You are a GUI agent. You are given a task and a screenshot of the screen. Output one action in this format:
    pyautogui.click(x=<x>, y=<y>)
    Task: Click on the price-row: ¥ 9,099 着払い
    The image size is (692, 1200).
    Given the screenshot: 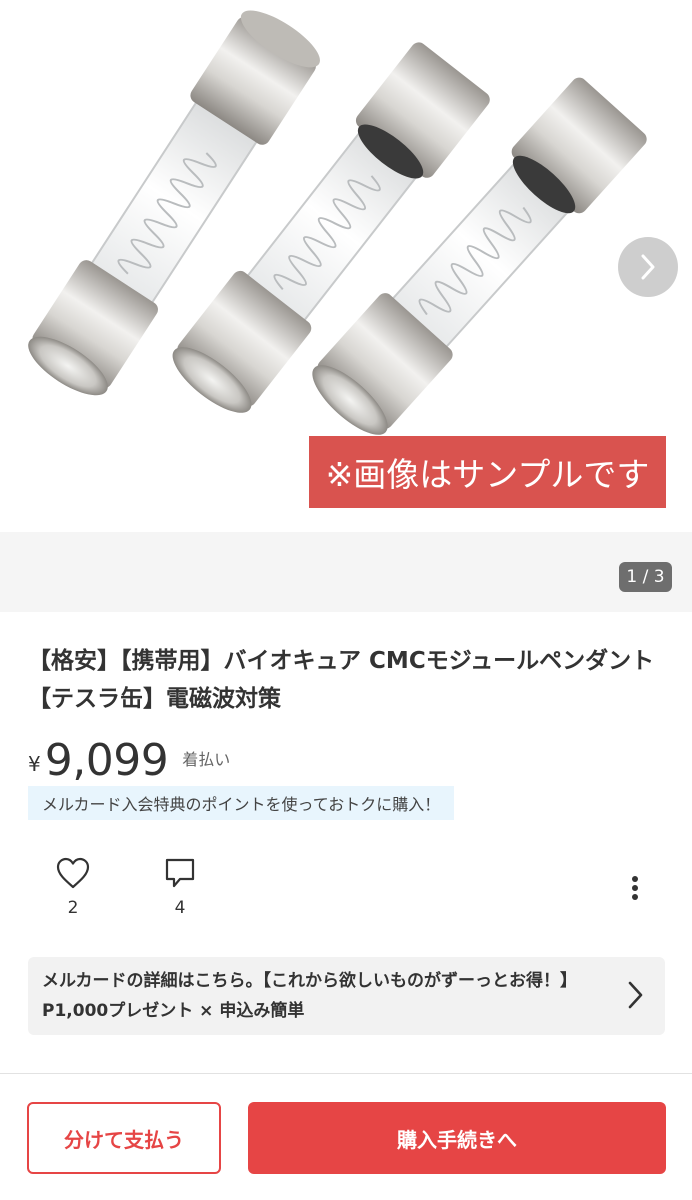 What is the action you would take?
    pyautogui.click(x=129, y=758)
    